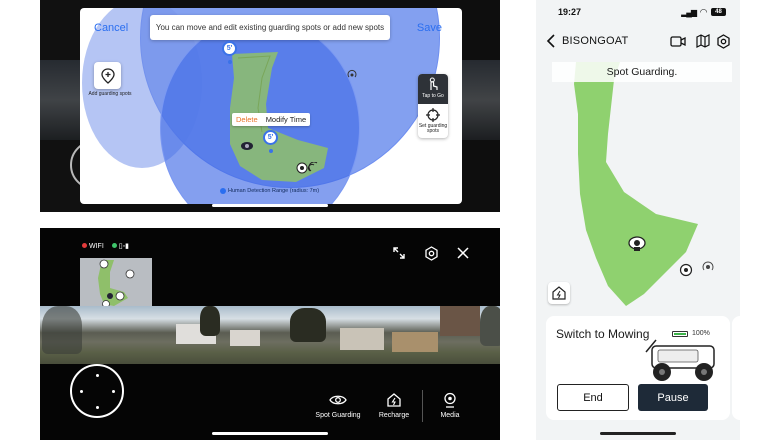 This screenshot has width=782, height=440. What do you see at coordinates (270, 137) in the screenshot?
I see `guard-spot-pin-selected: 5'` at bounding box center [270, 137].